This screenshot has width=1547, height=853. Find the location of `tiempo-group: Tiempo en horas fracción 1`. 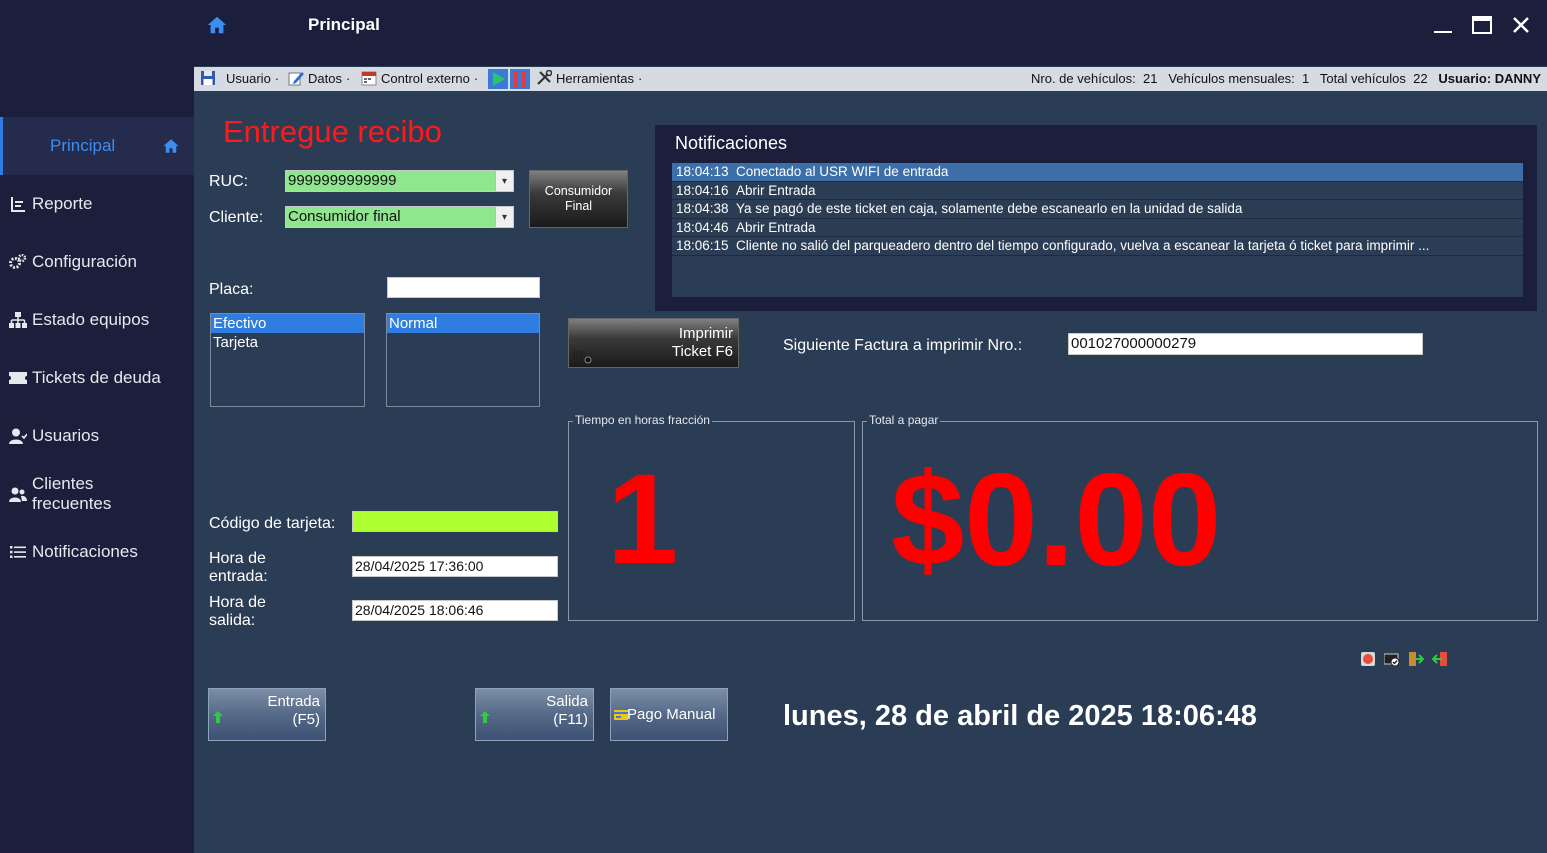

tiempo-group: Tiempo en horas fracción 1 is located at coordinates (711, 517).